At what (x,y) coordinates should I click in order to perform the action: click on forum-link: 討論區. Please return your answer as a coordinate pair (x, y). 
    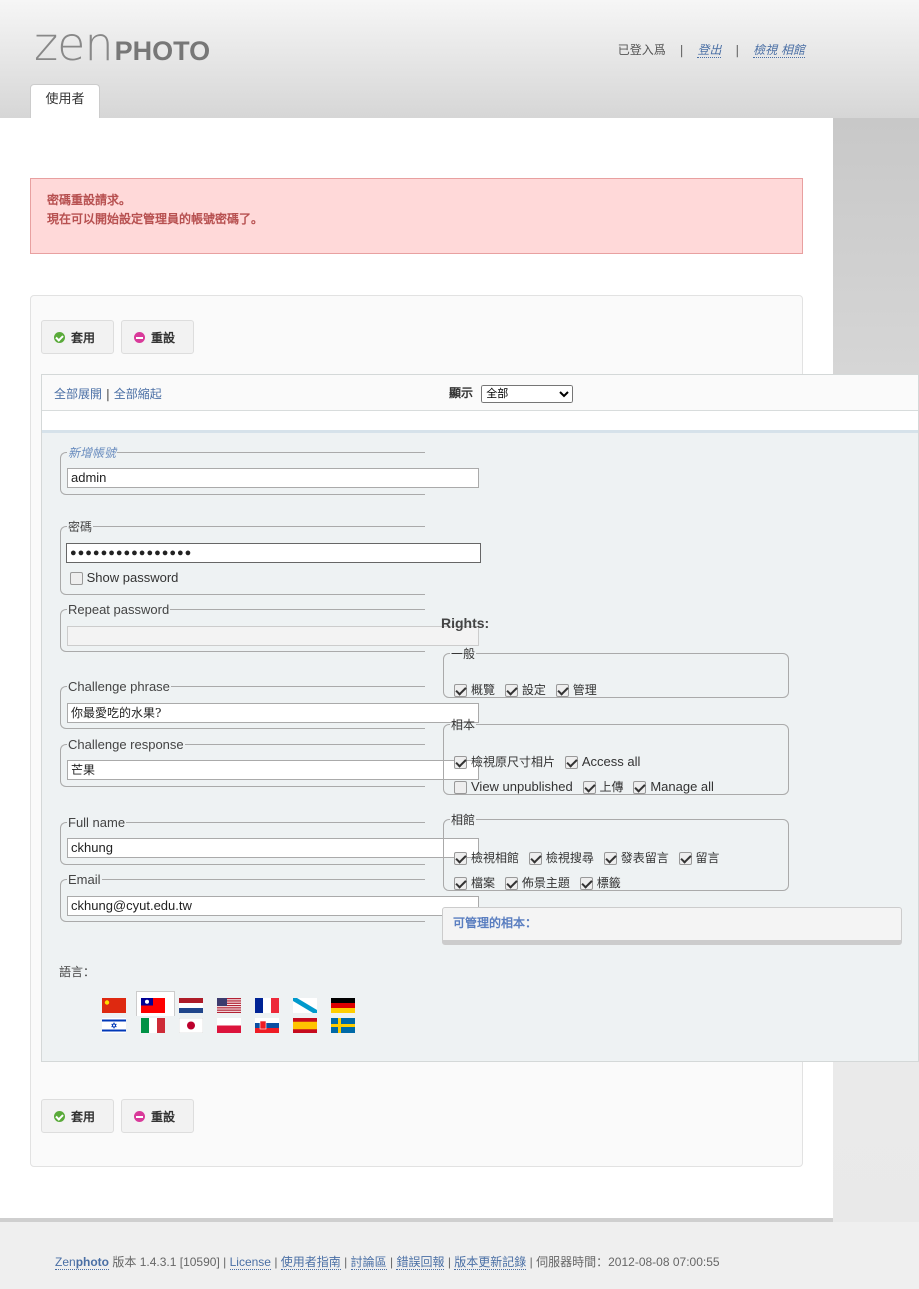
    Looking at the image, I should click on (368, 1262).